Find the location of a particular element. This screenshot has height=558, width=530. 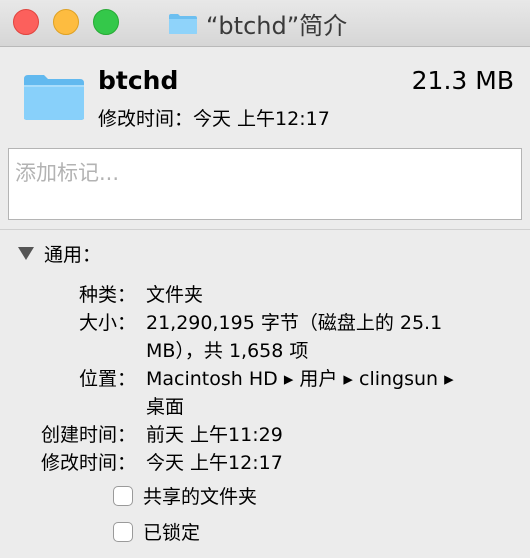

modified-label: 修改时间： is located at coordinates (88, 463).